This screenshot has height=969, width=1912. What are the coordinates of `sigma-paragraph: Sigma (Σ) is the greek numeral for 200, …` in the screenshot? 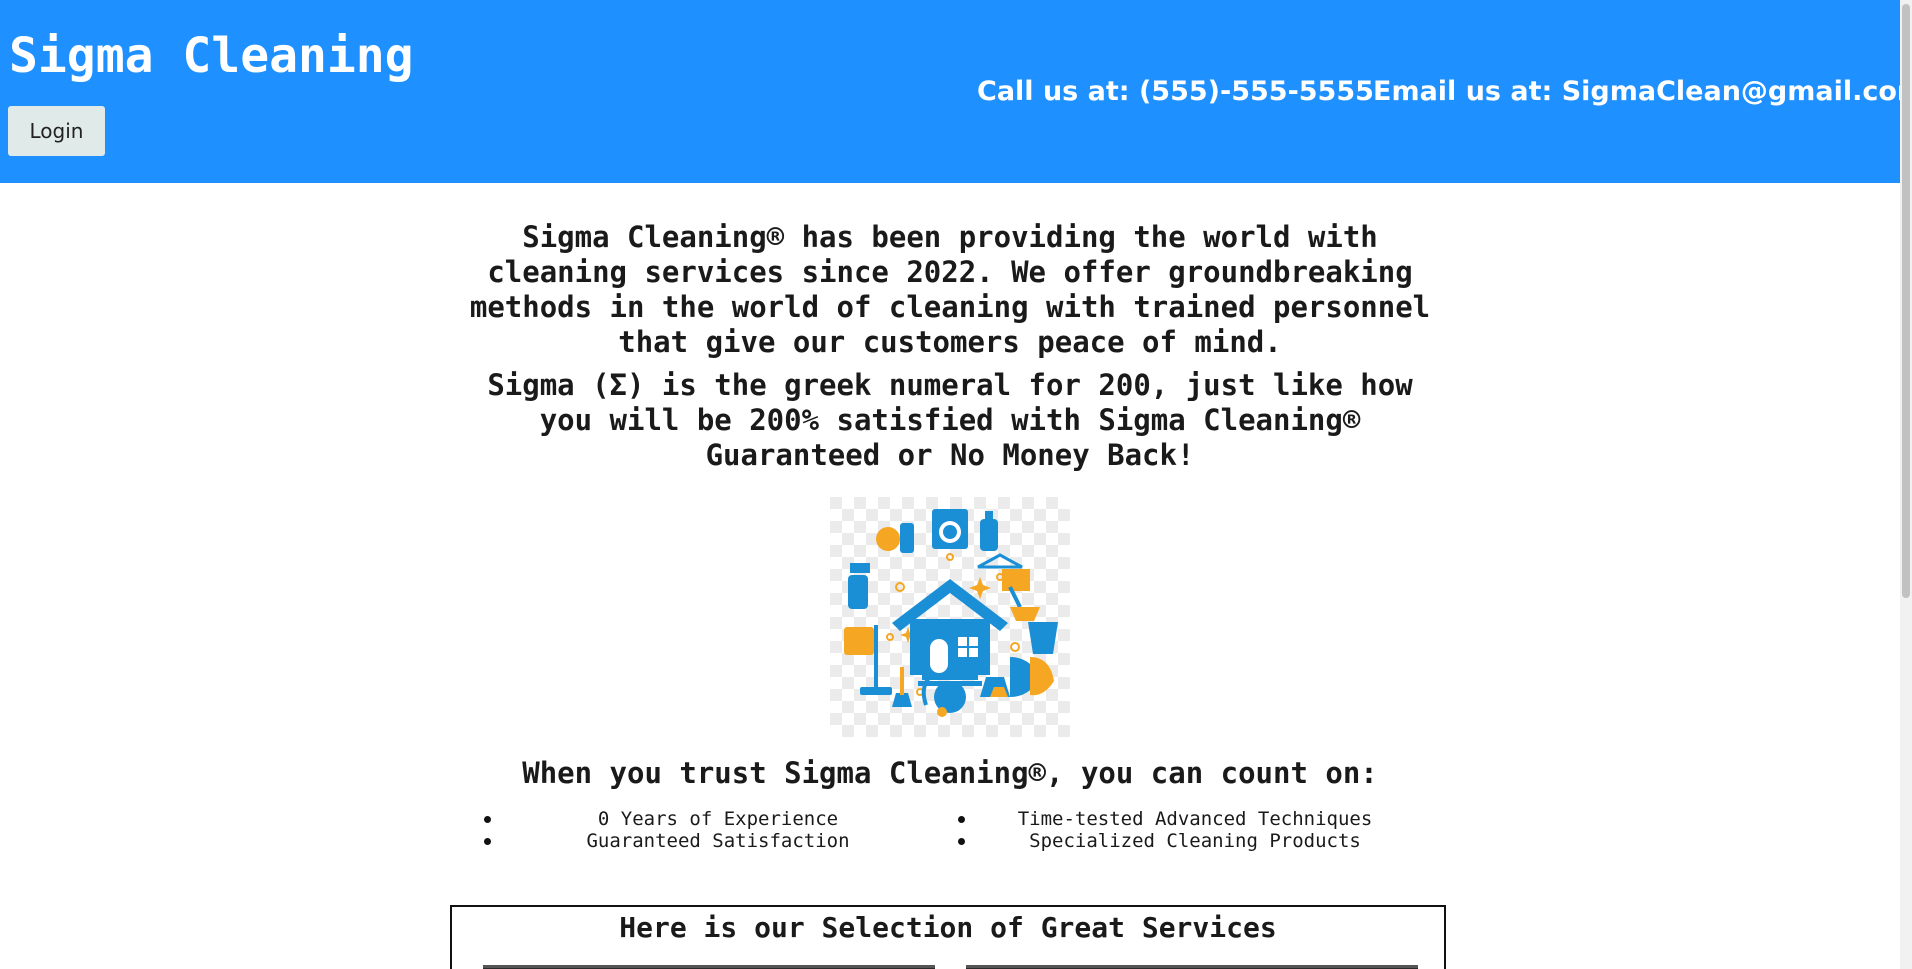 It's located at (950, 420).